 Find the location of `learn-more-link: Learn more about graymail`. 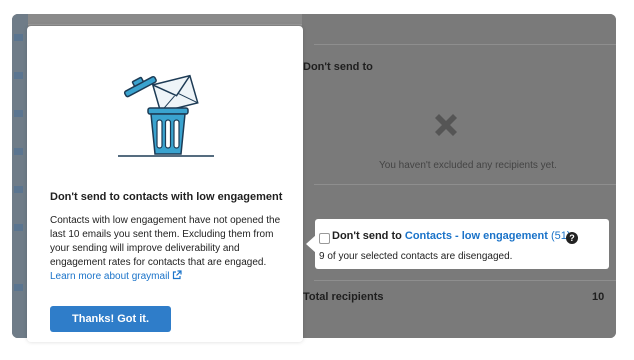

learn-more-link: Learn more about graymail is located at coordinates (116, 276).